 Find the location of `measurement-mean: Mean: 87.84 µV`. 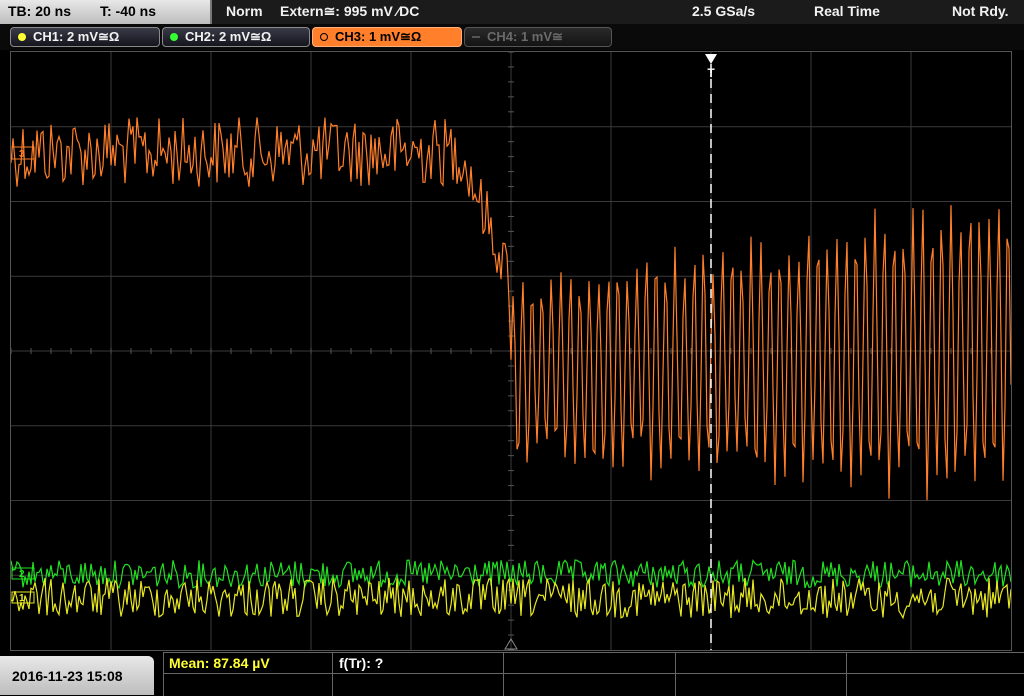

measurement-mean: Mean: 87.84 µV is located at coordinates (219, 663).